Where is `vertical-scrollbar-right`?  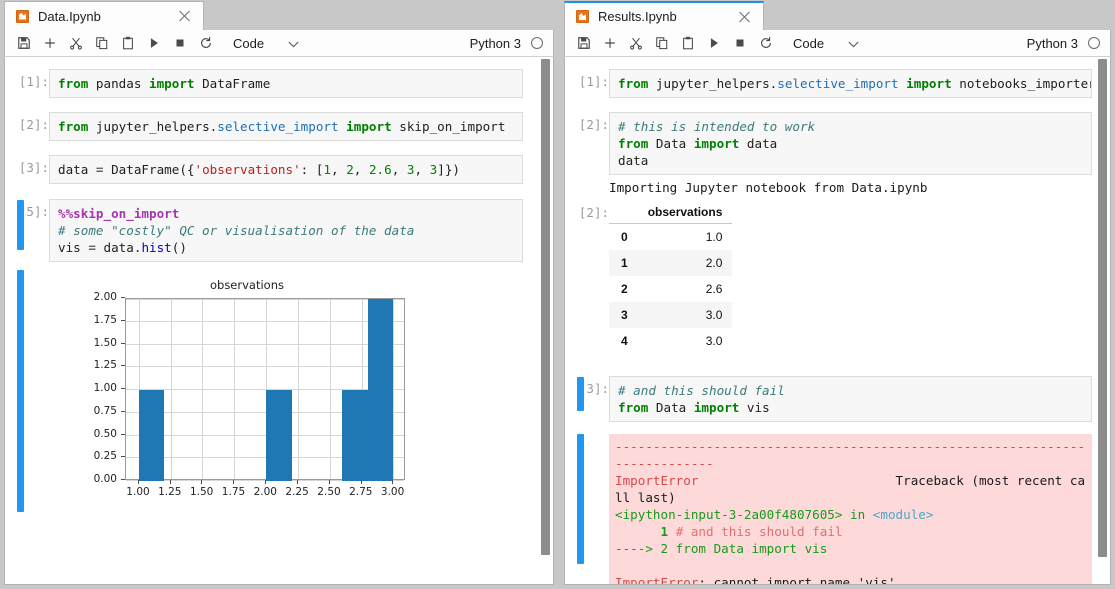 vertical-scrollbar-right is located at coordinates (1102, 320).